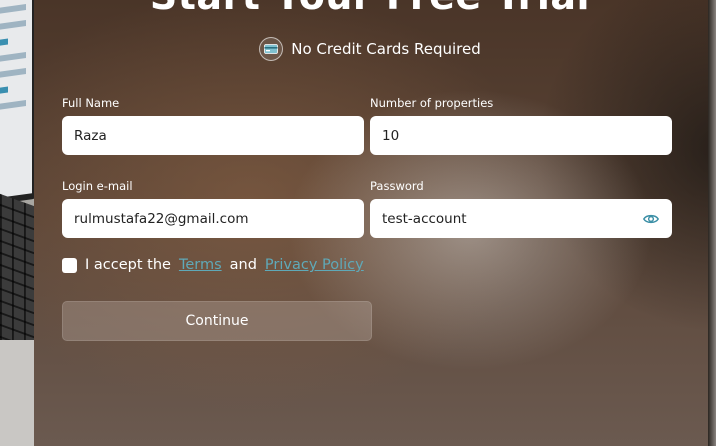 This screenshot has height=446, width=716. I want to click on email-field: Login e-mail rulmustafa22@gmail.com, so click(213, 208).